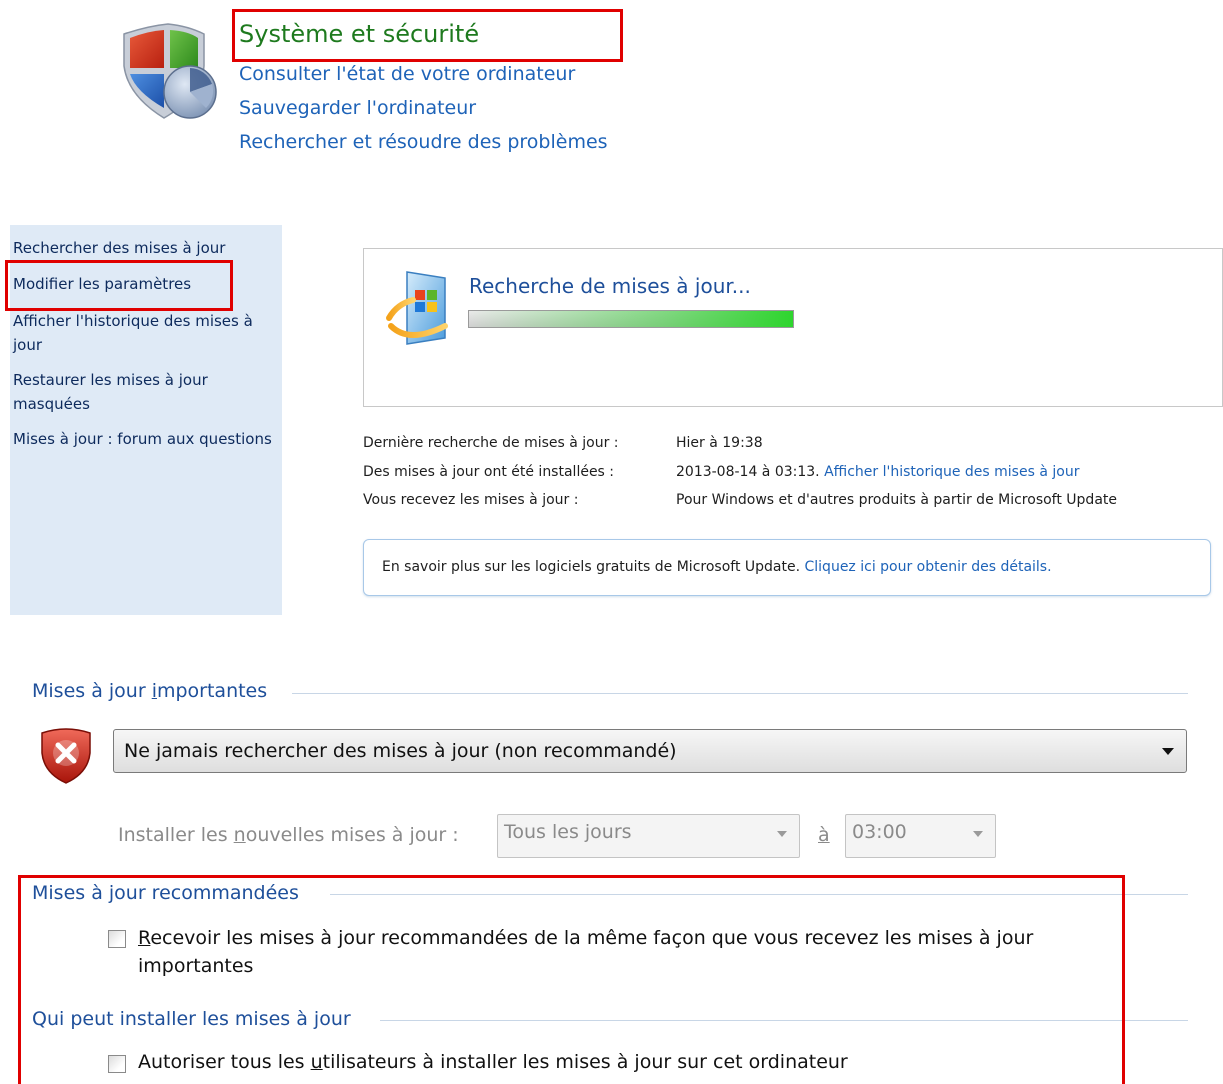  What do you see at coordinates (407, 74) in the screenshot?
I see `link-view-status: Consulter l'état de votre ordinateur` at bounding box center [407, 74].